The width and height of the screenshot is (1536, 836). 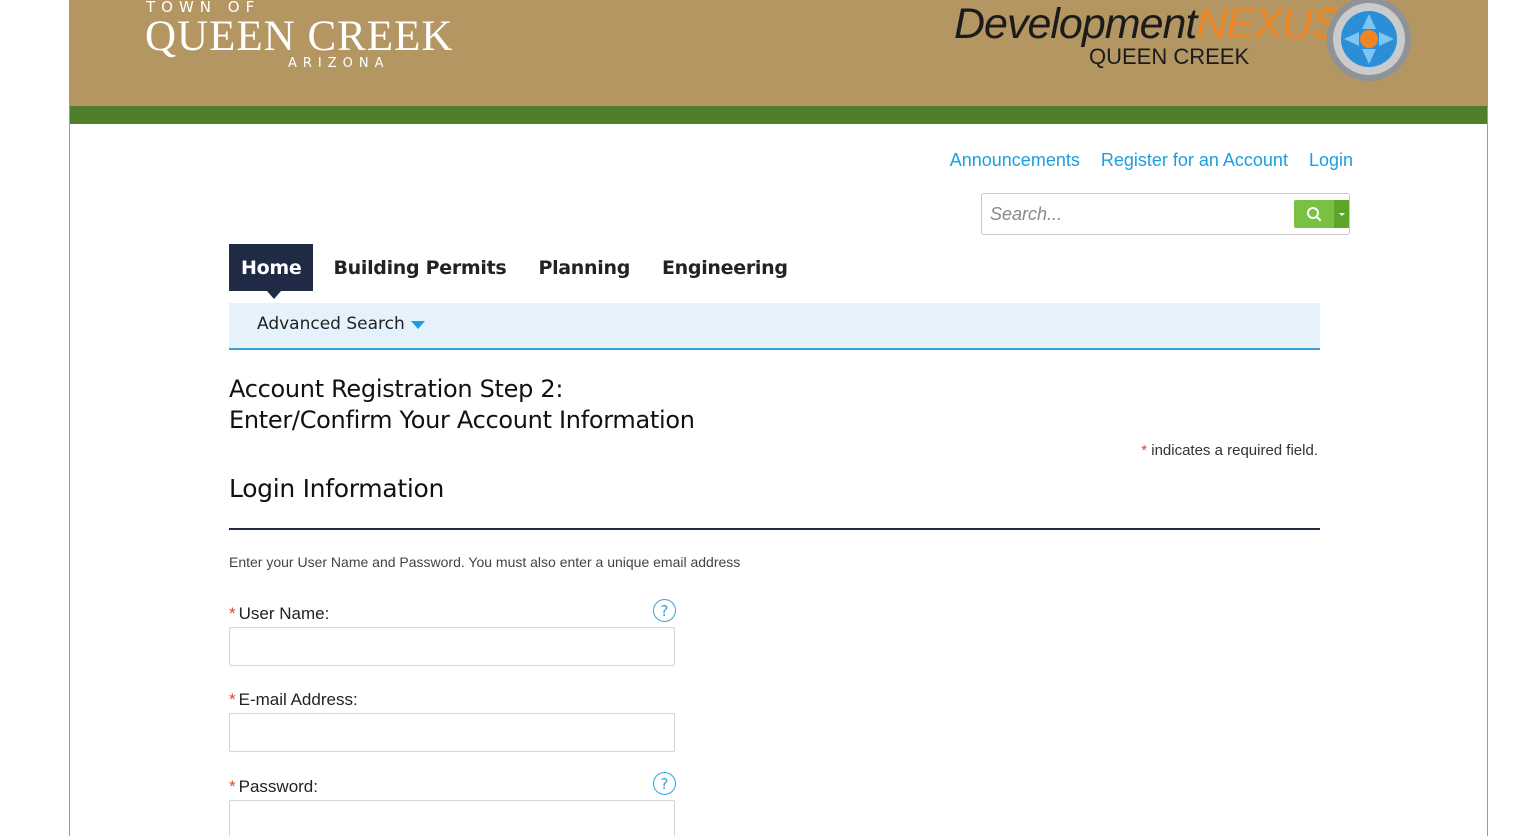 What do you see at coordinates (1194, 160) in the screenshot?
I see `register-account-link: Register for an Account` at bounding box center [1194, 160].